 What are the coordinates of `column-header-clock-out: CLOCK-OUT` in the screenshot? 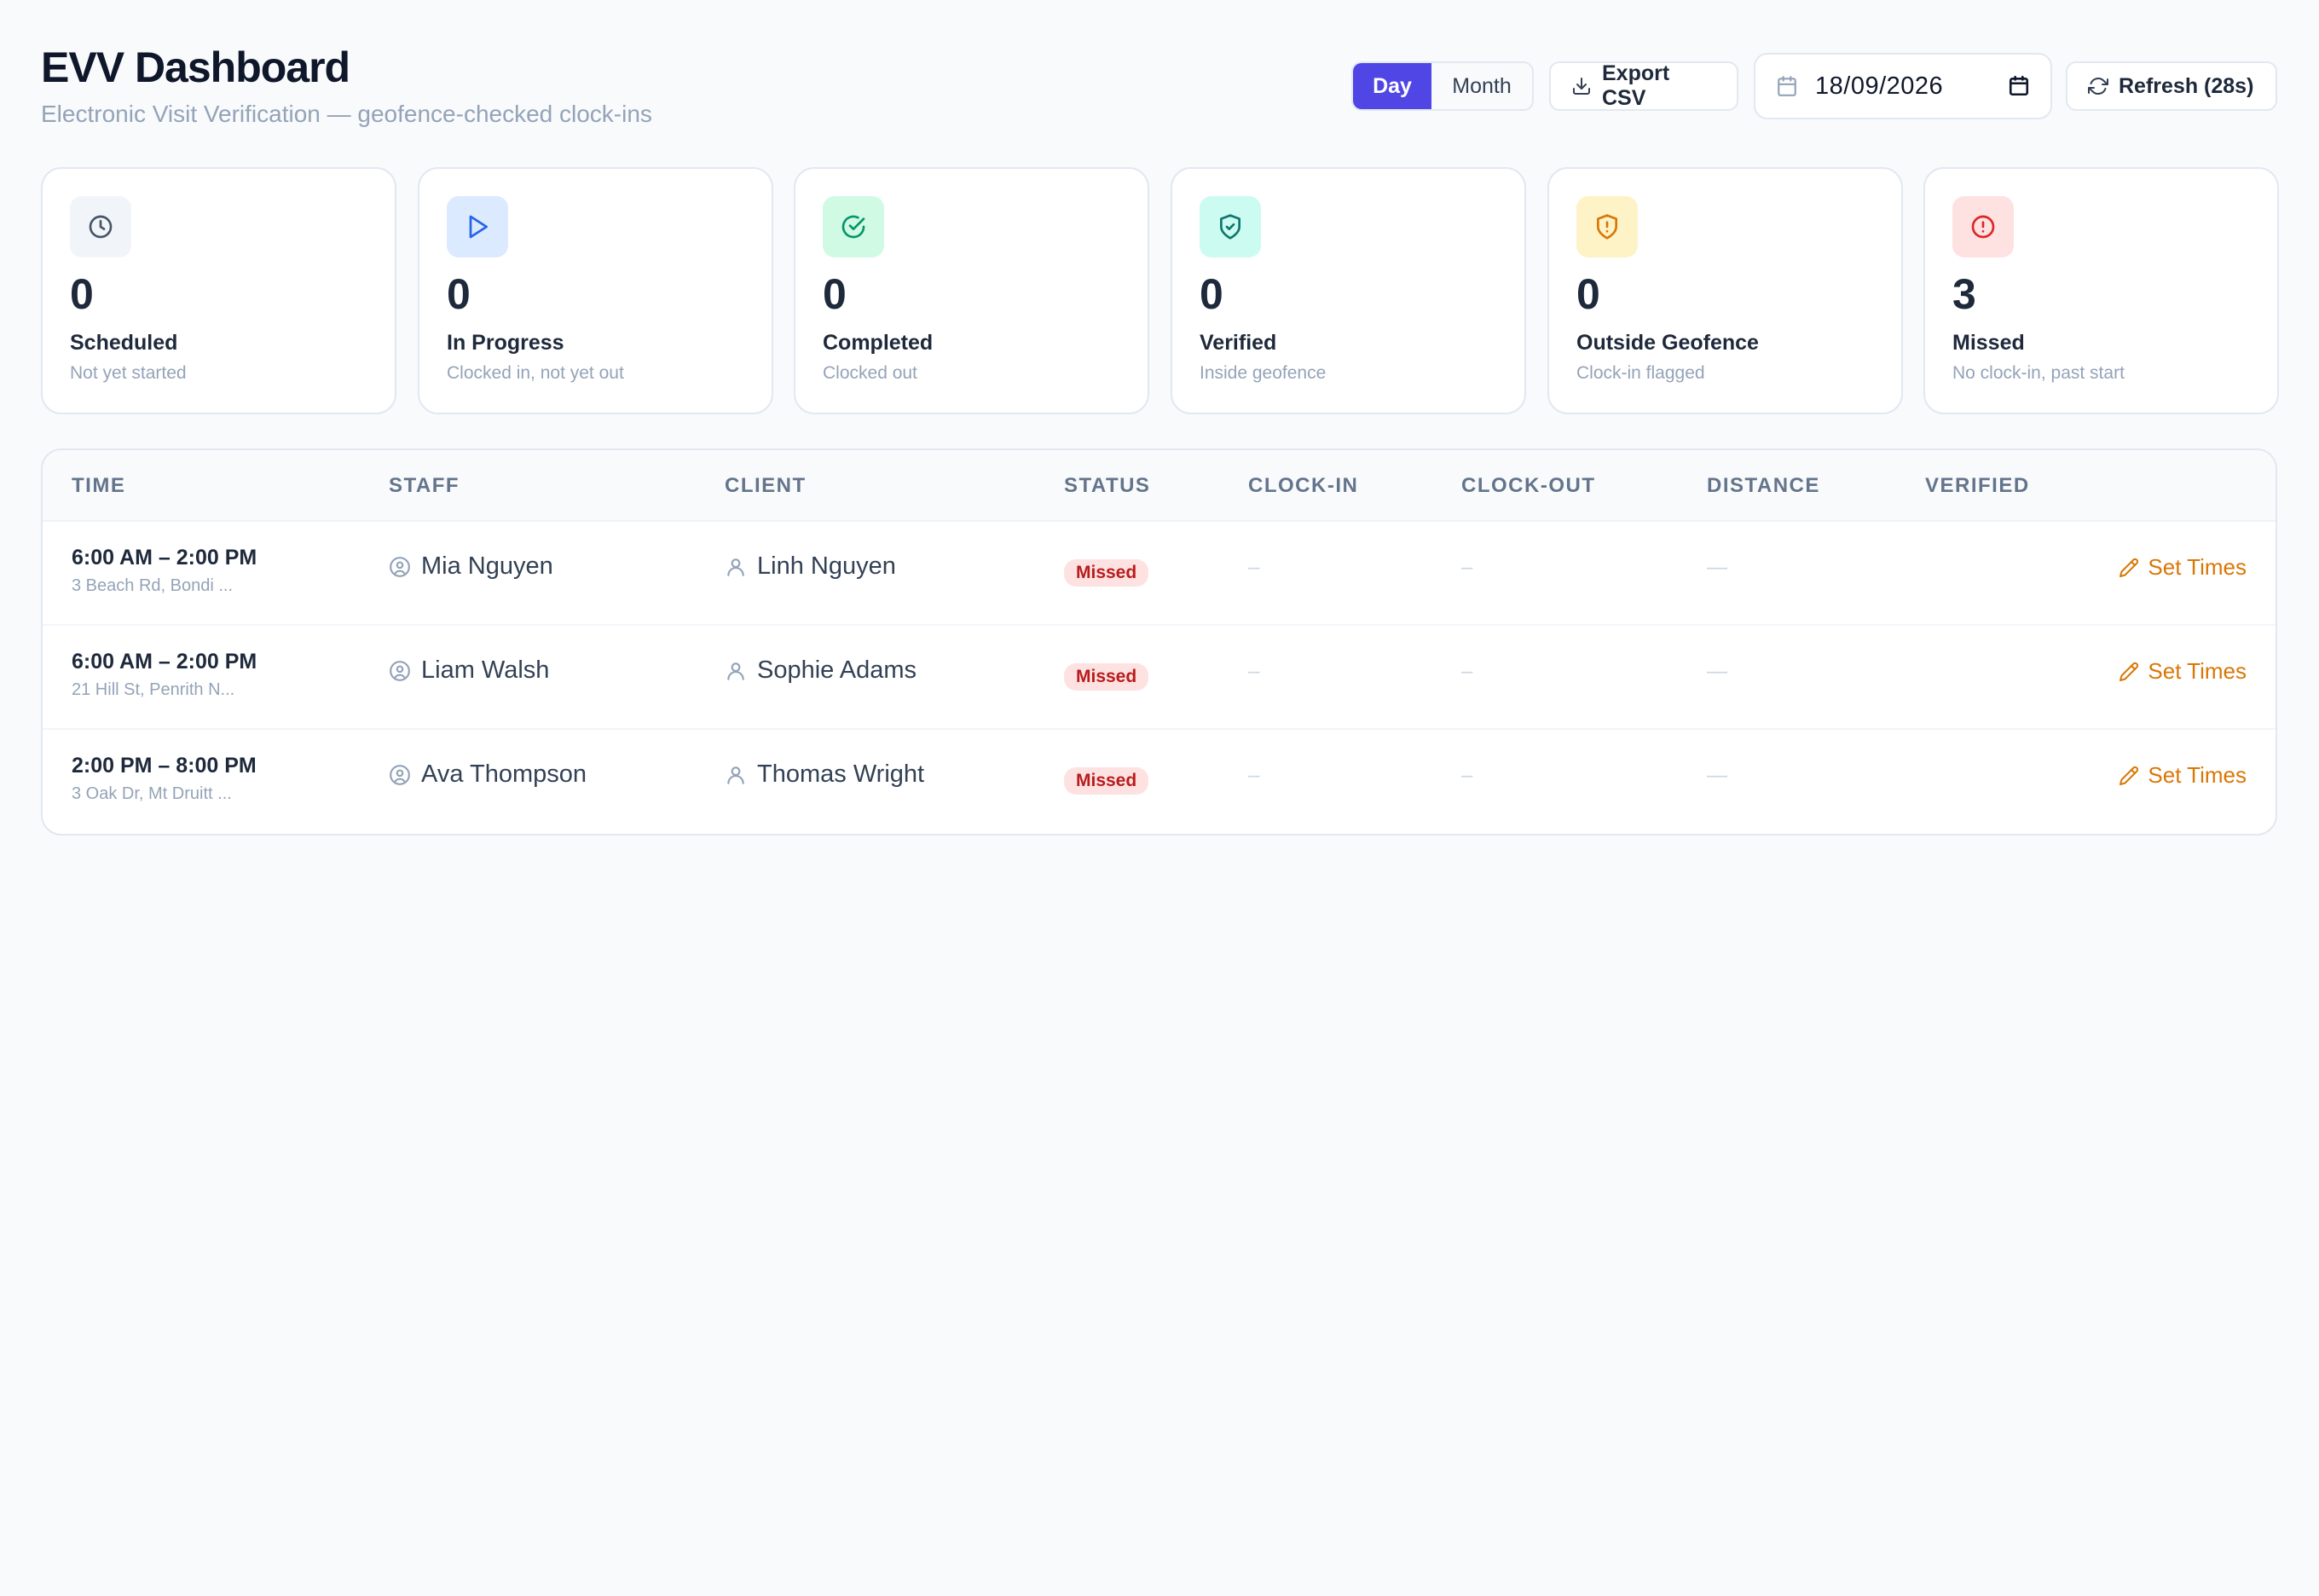 It's located at (1528, 486).